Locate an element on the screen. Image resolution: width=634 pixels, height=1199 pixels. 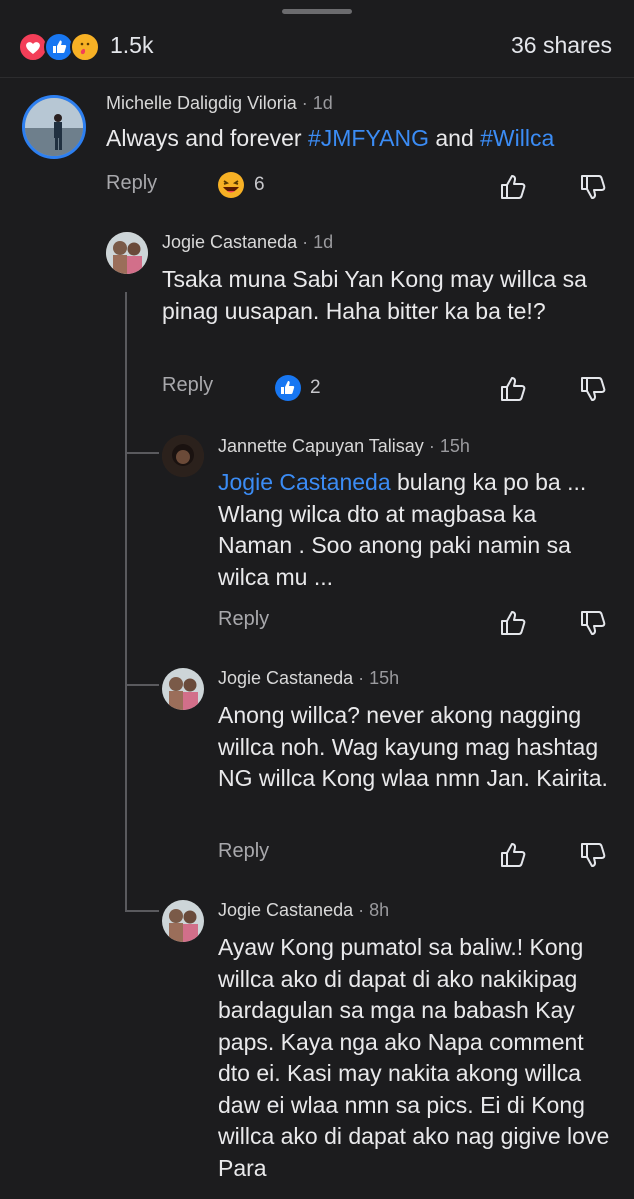
like-icon is located at coordinates (288, 388).